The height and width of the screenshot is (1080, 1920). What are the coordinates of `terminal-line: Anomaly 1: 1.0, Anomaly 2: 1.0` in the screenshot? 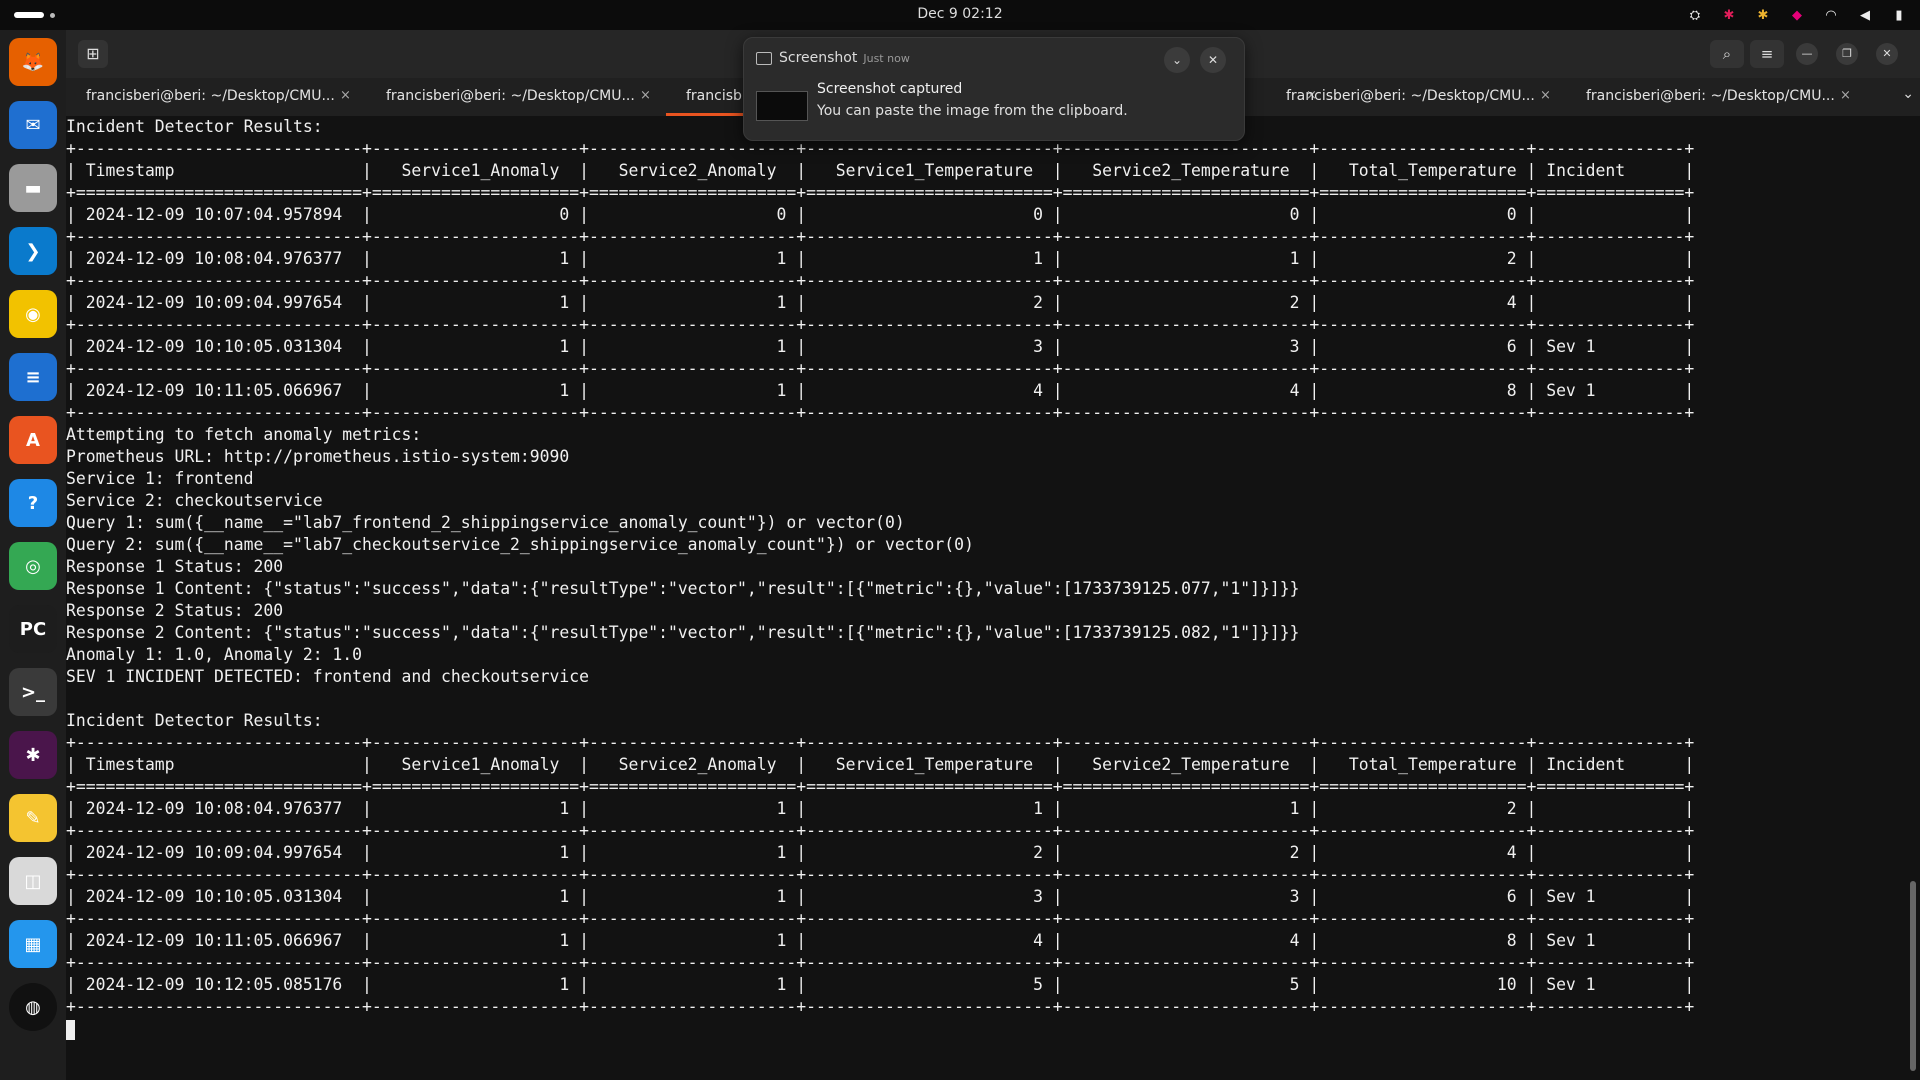 It's located at (214, 654).